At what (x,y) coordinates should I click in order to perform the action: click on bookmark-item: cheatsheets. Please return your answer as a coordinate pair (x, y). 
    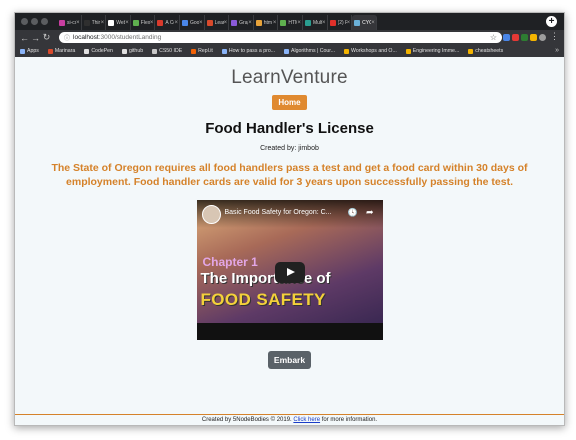
    Looking at the image, I should click on (485, 51).